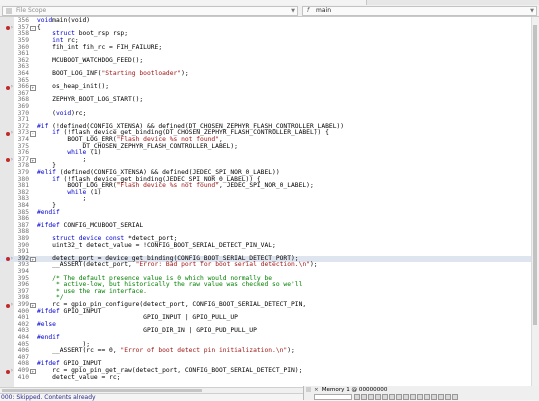 The image size is (539, 401). Describe the element at coordinates (48, 225) in the screenshot. I see `directive-token: #ifdef` at that location.